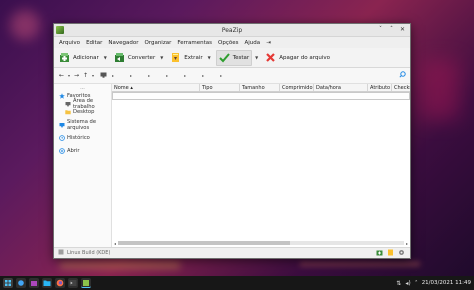 The image size is (474, 290). I want to click on column-size: Tamanho, so click(260, 87).